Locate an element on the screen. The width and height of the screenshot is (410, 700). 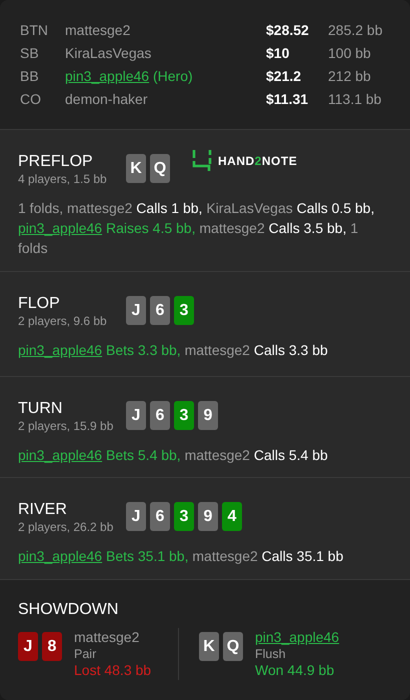
logo-text: HAND2NOTE is located at coordinates (258, 161).